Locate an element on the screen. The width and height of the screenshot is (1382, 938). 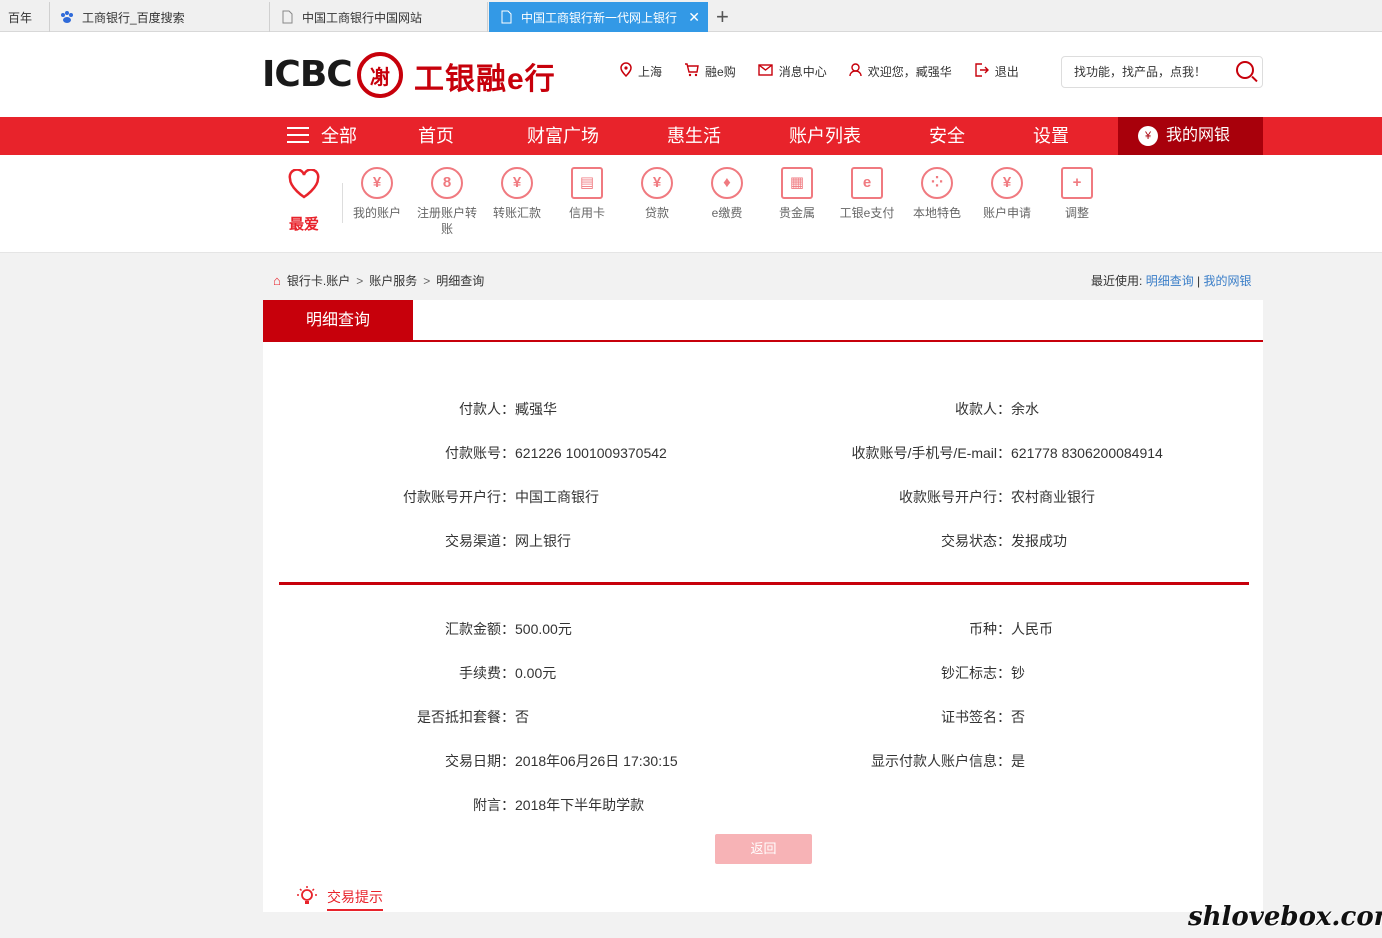
yuan-icon: ¥ is located at coordinates (377, 183).